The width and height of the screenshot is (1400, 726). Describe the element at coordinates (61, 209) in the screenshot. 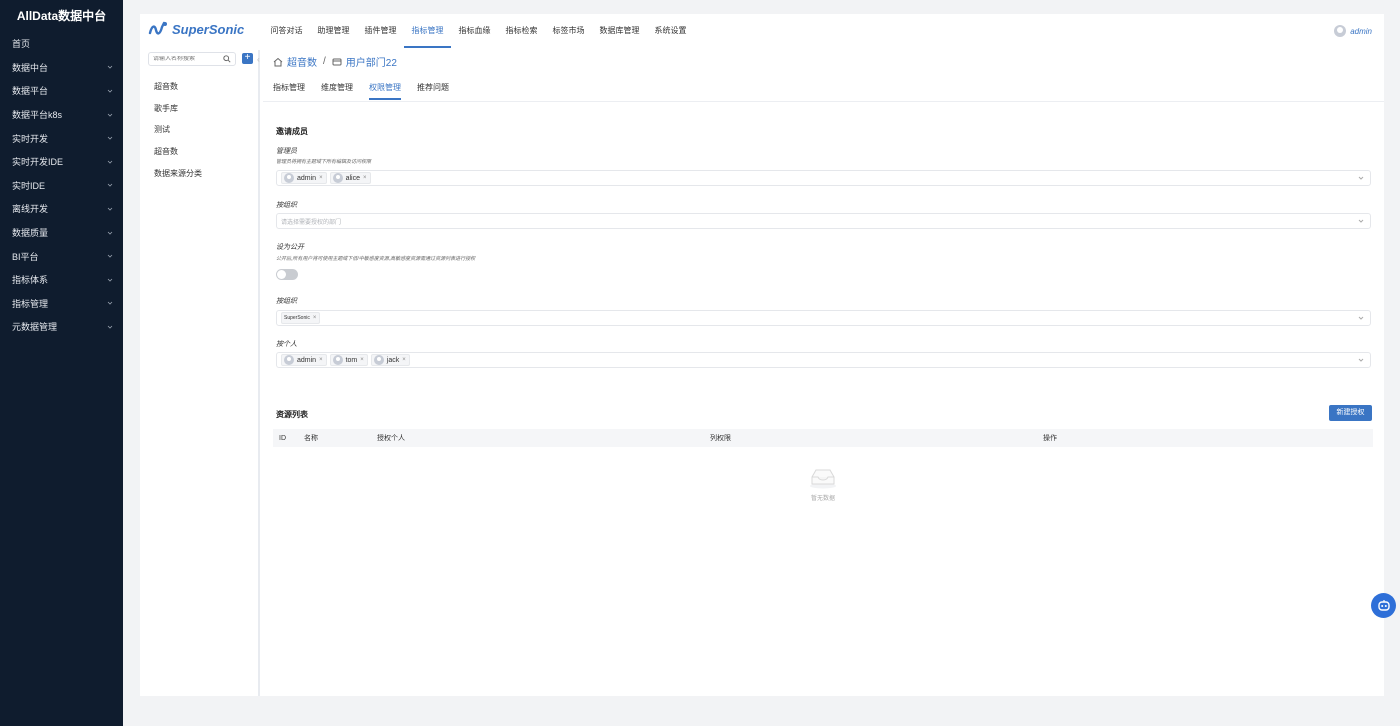

I see `sidebar-item: 离线开发` at that location.